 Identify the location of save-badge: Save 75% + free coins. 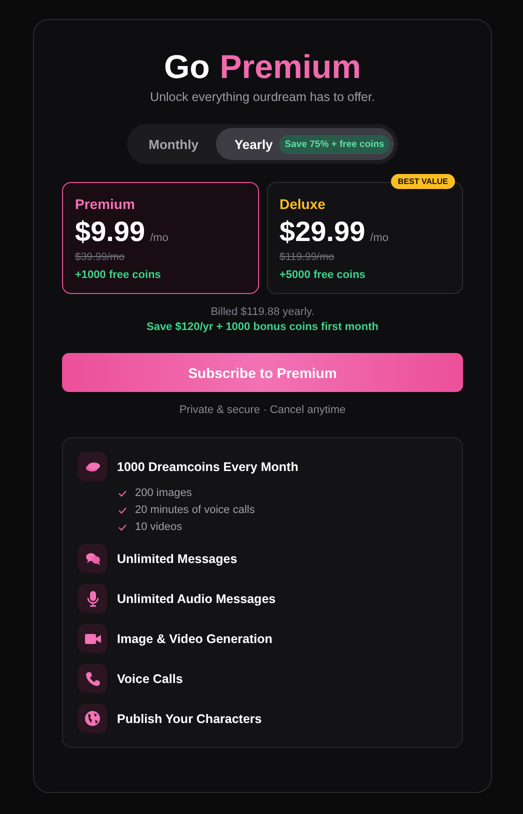
(334, 144).